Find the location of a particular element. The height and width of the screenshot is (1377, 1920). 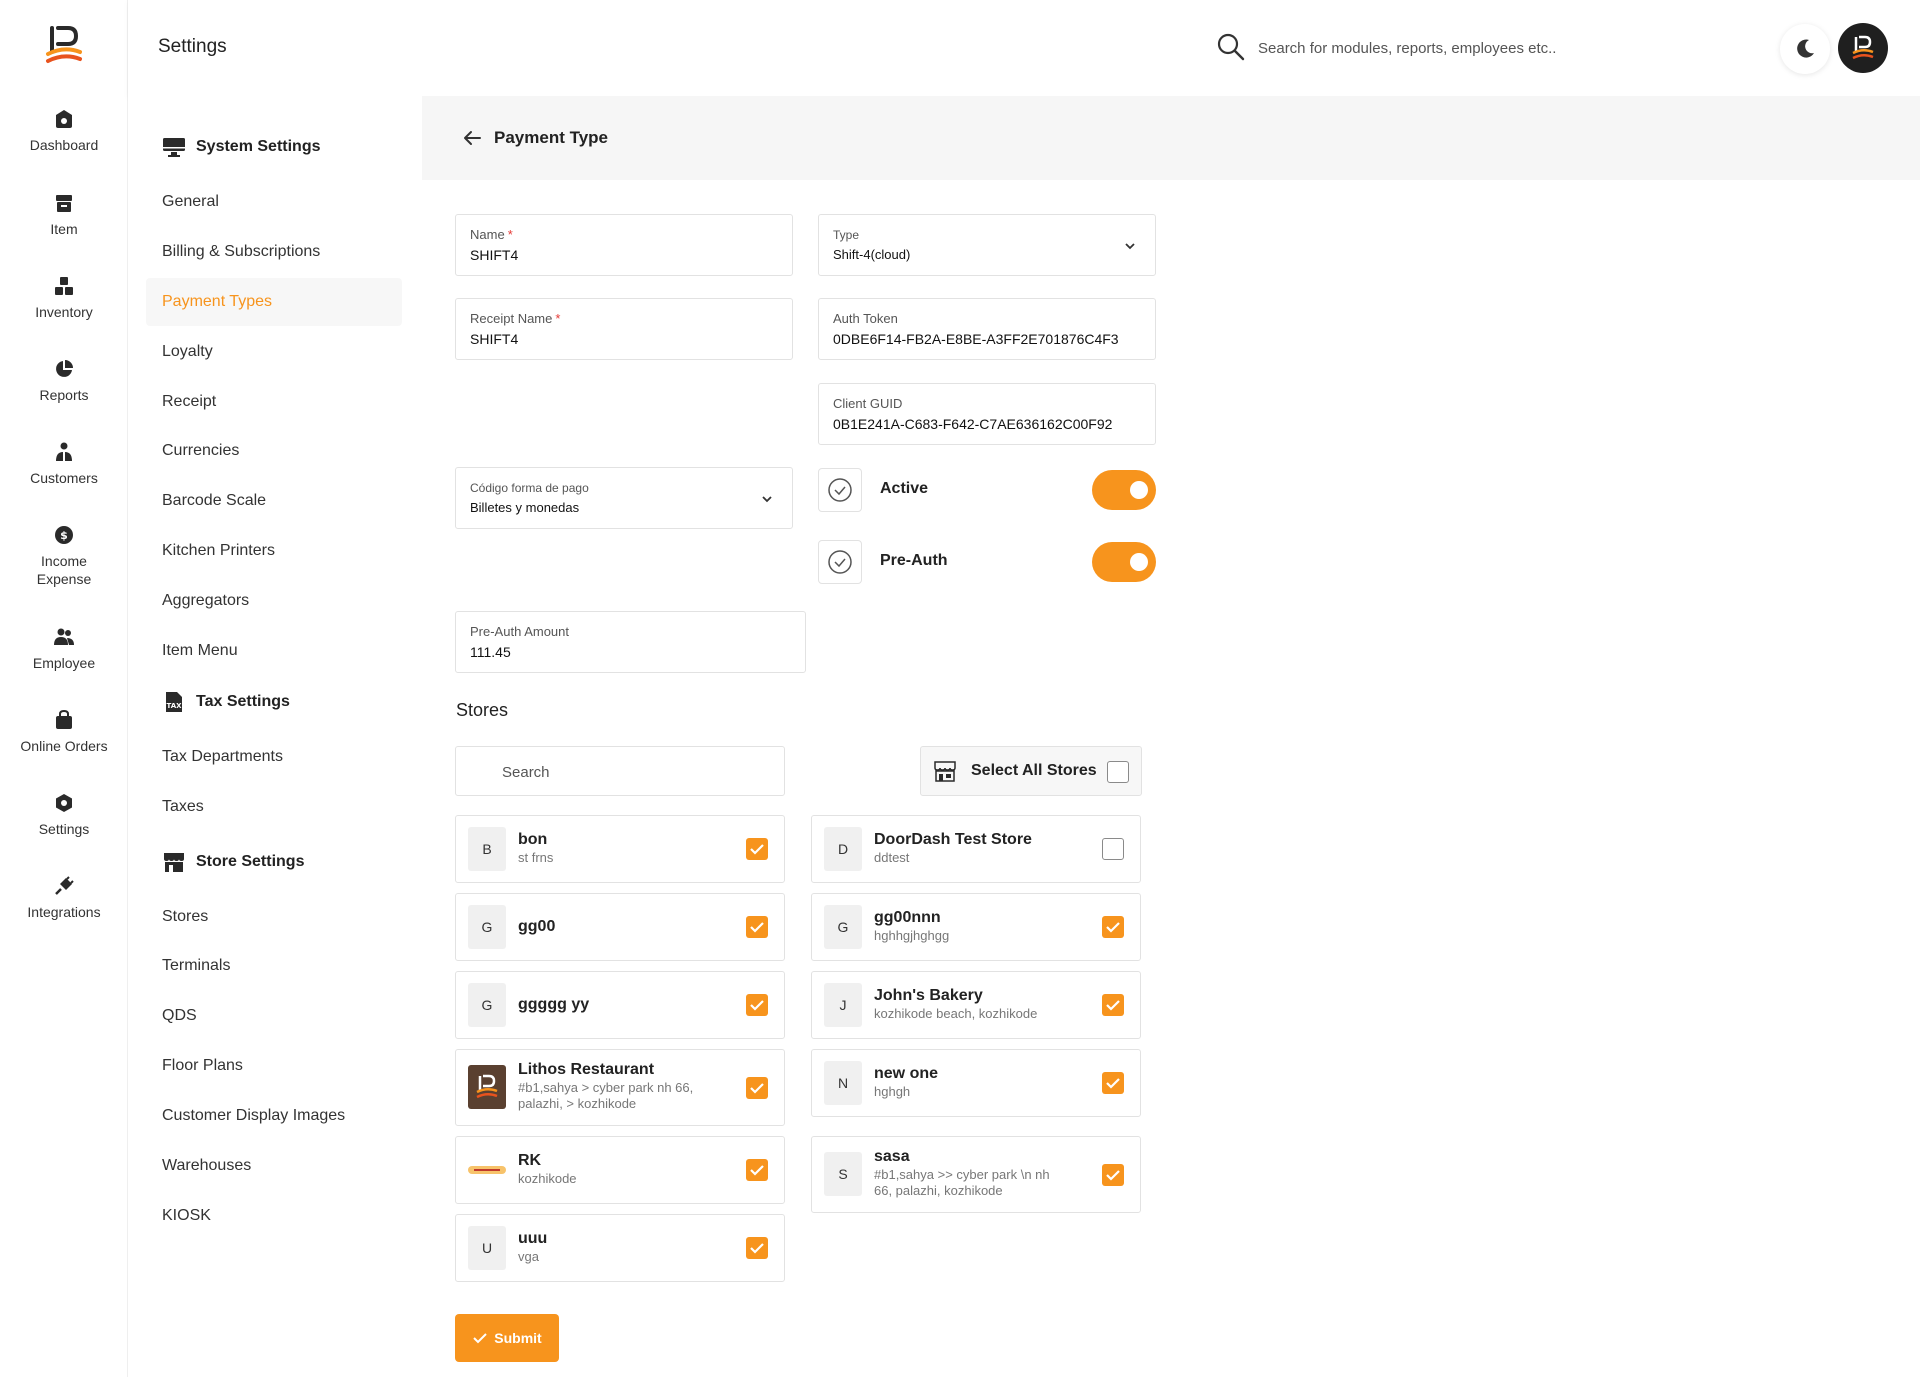

sidebar-item-tax-departments: Tax Departments is located at coordinates (274, 757).